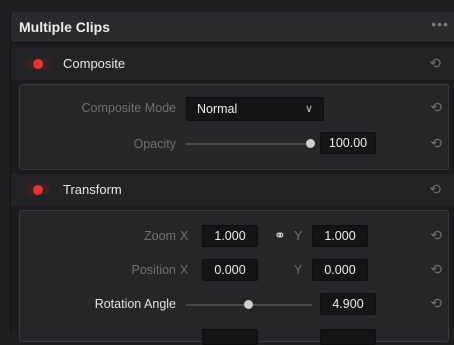 This screenshot has height=345, width=454. What do you see at coordinates (160, 236) in the screenshot?
I see `zoom-label: Zoom` at bounding box center [160, 236].